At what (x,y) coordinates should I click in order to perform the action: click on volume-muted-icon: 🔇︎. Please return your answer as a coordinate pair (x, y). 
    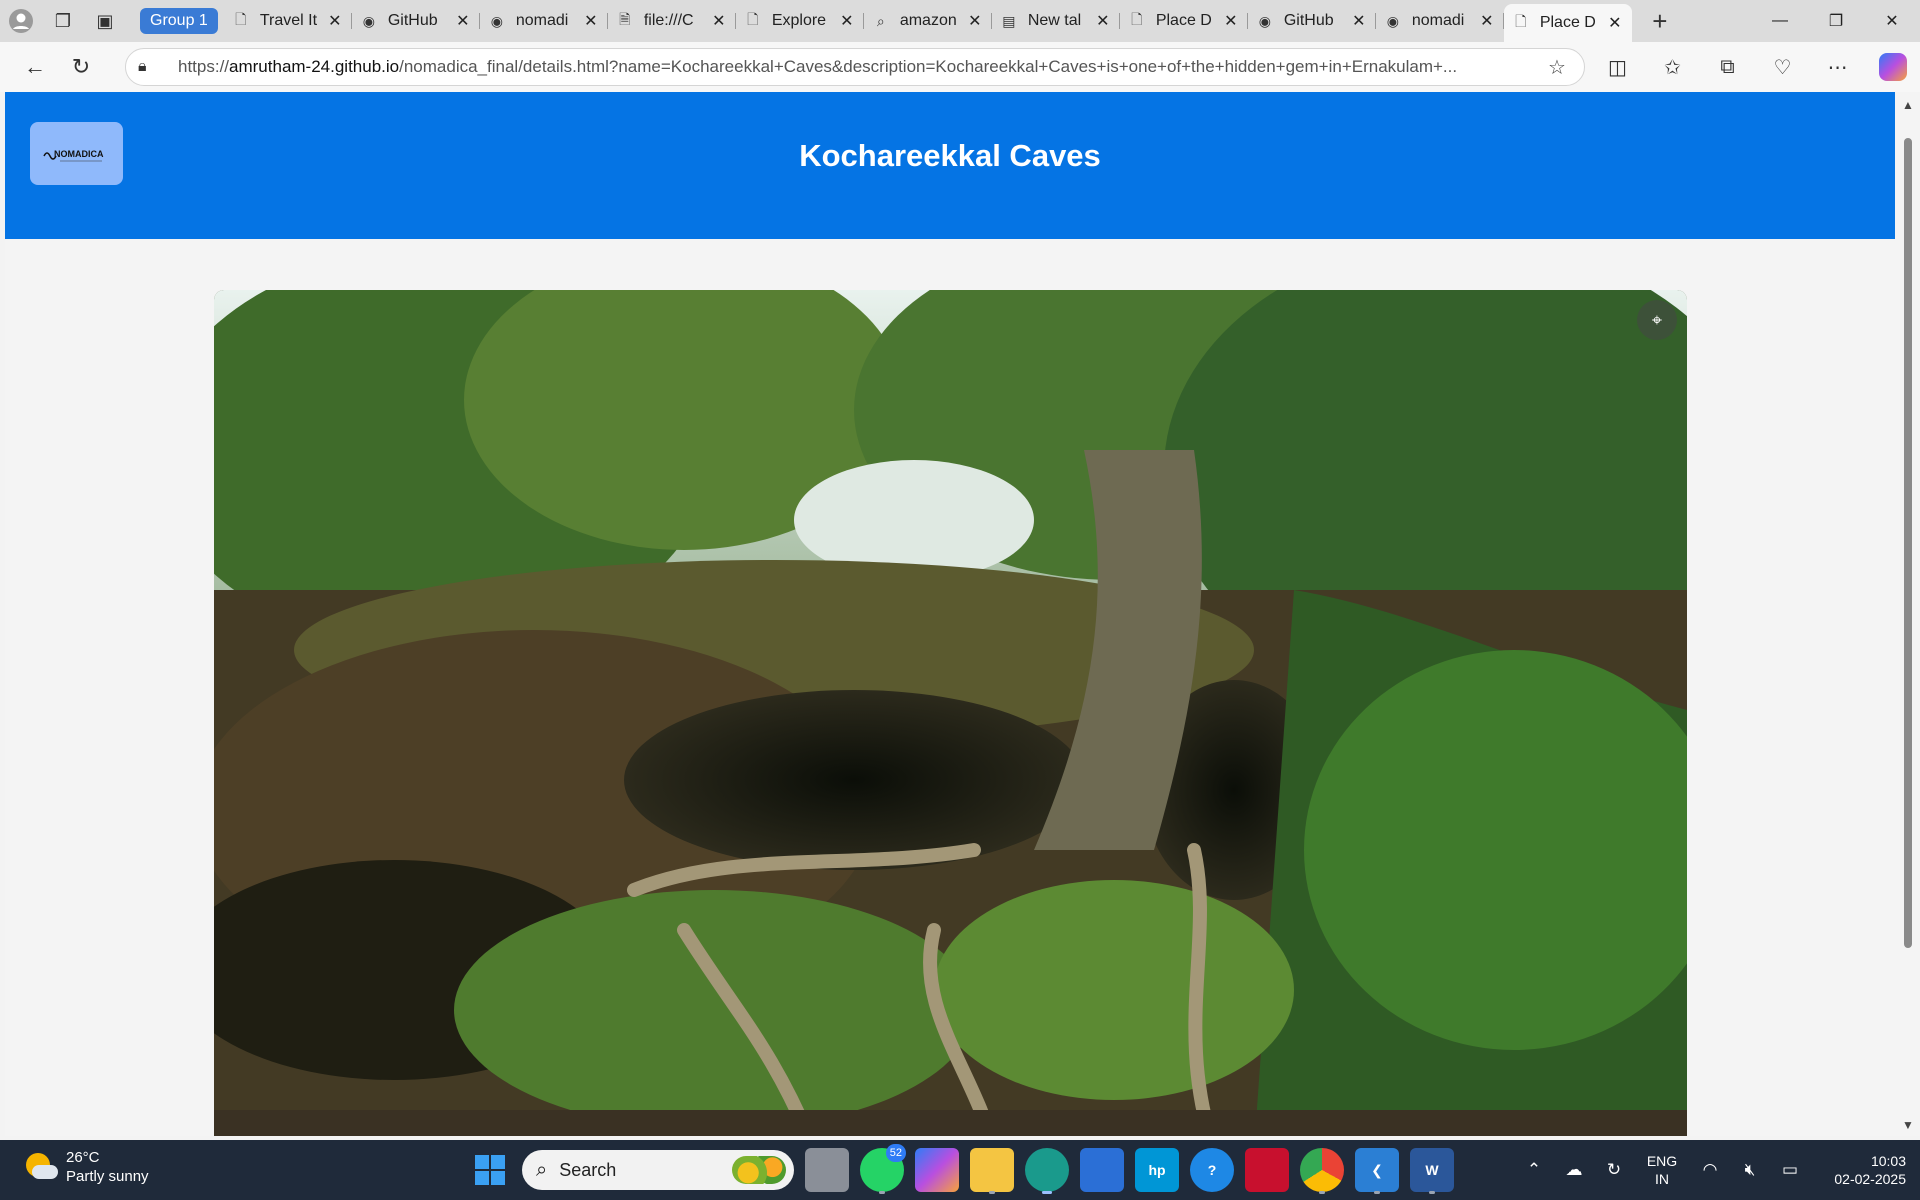
    Looking at the image, I should click on (1750, 1170).